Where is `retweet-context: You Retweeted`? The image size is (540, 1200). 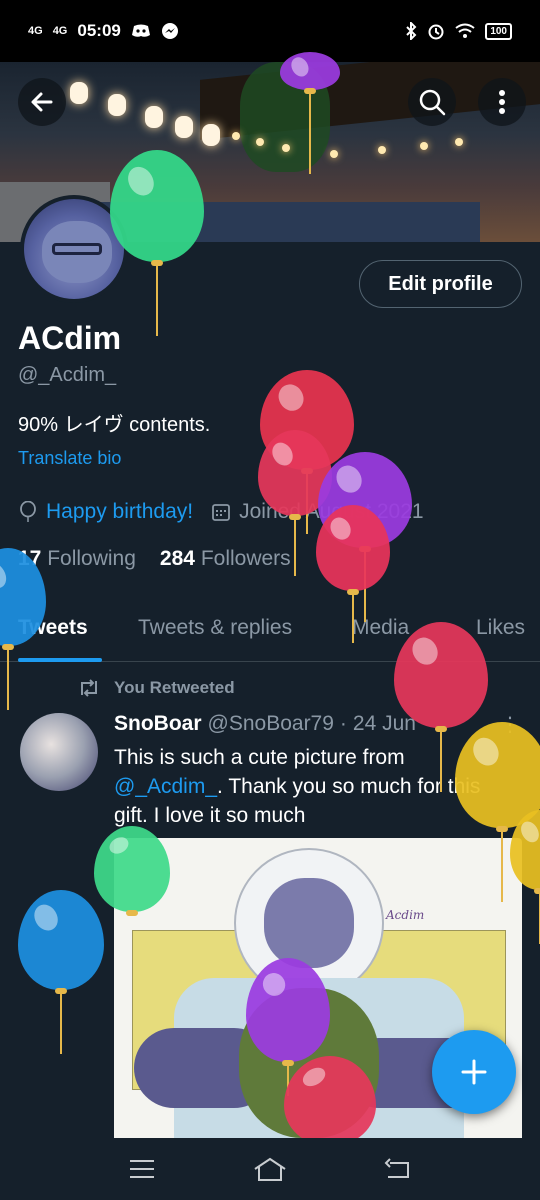
retweet-context: You Retweeted is located at coordinates (156, 688).